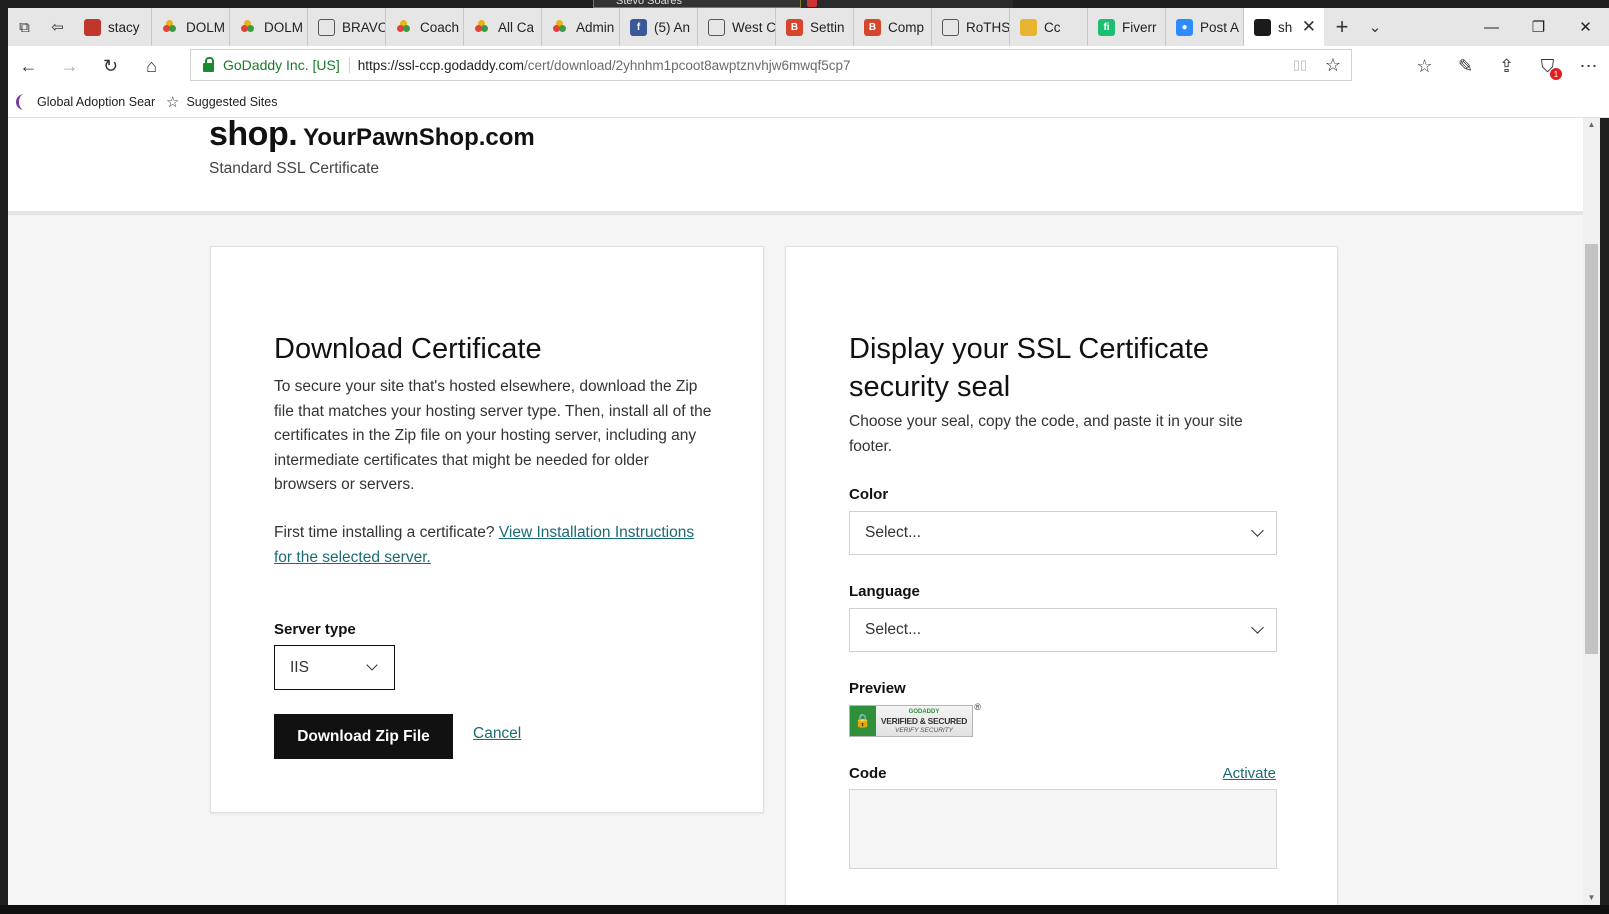 The image size is (1609, 914). I want to click on b-icon: B, so click(794, 27).